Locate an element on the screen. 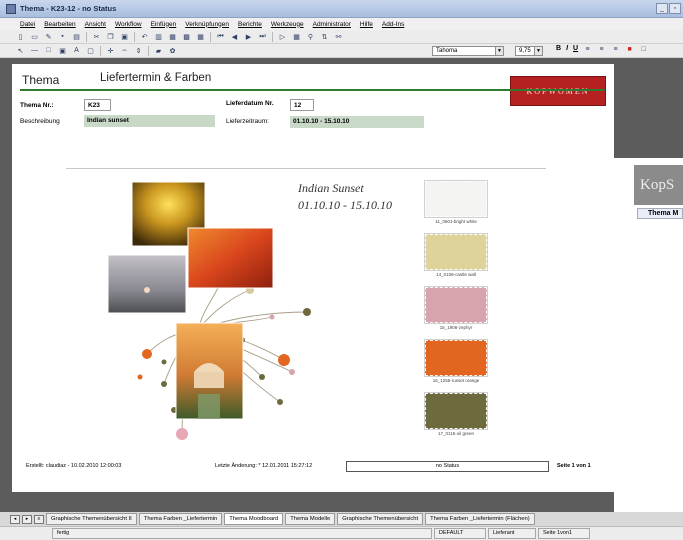  delivery-nr-label: Lieferdatum Nr. is located at coordinates (250, 103).